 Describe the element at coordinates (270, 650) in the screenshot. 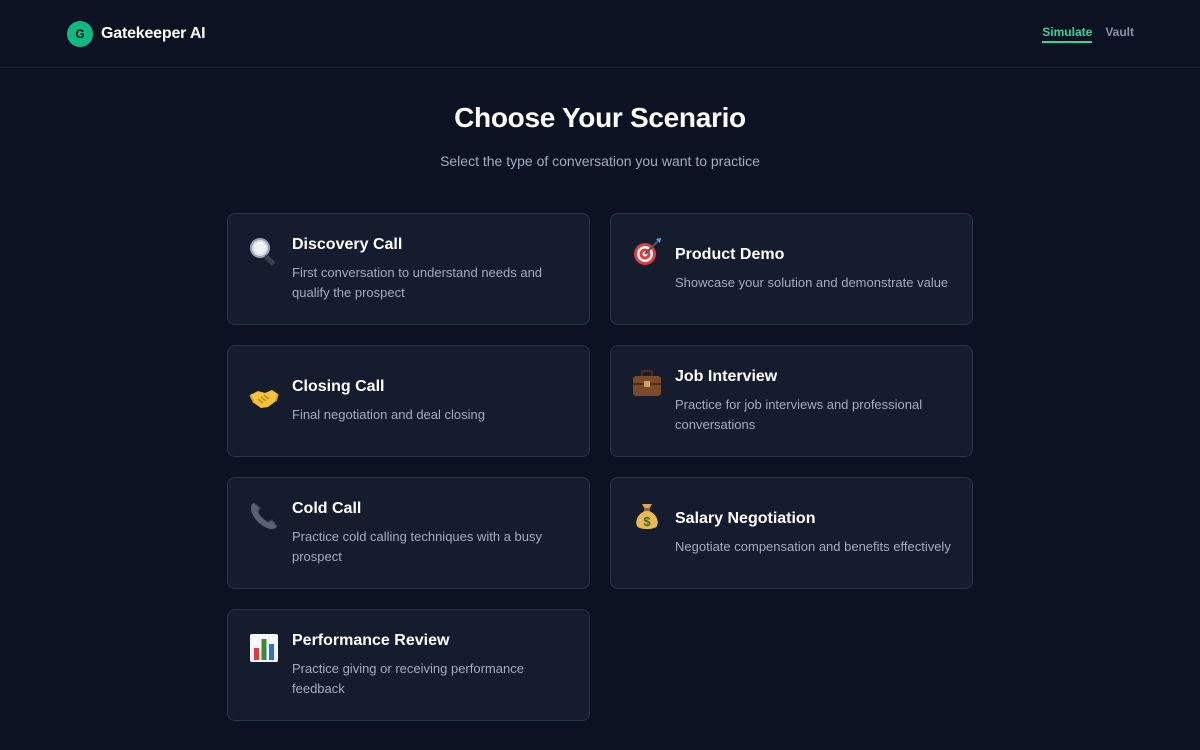

I see `bar-chart-icon` at that location.